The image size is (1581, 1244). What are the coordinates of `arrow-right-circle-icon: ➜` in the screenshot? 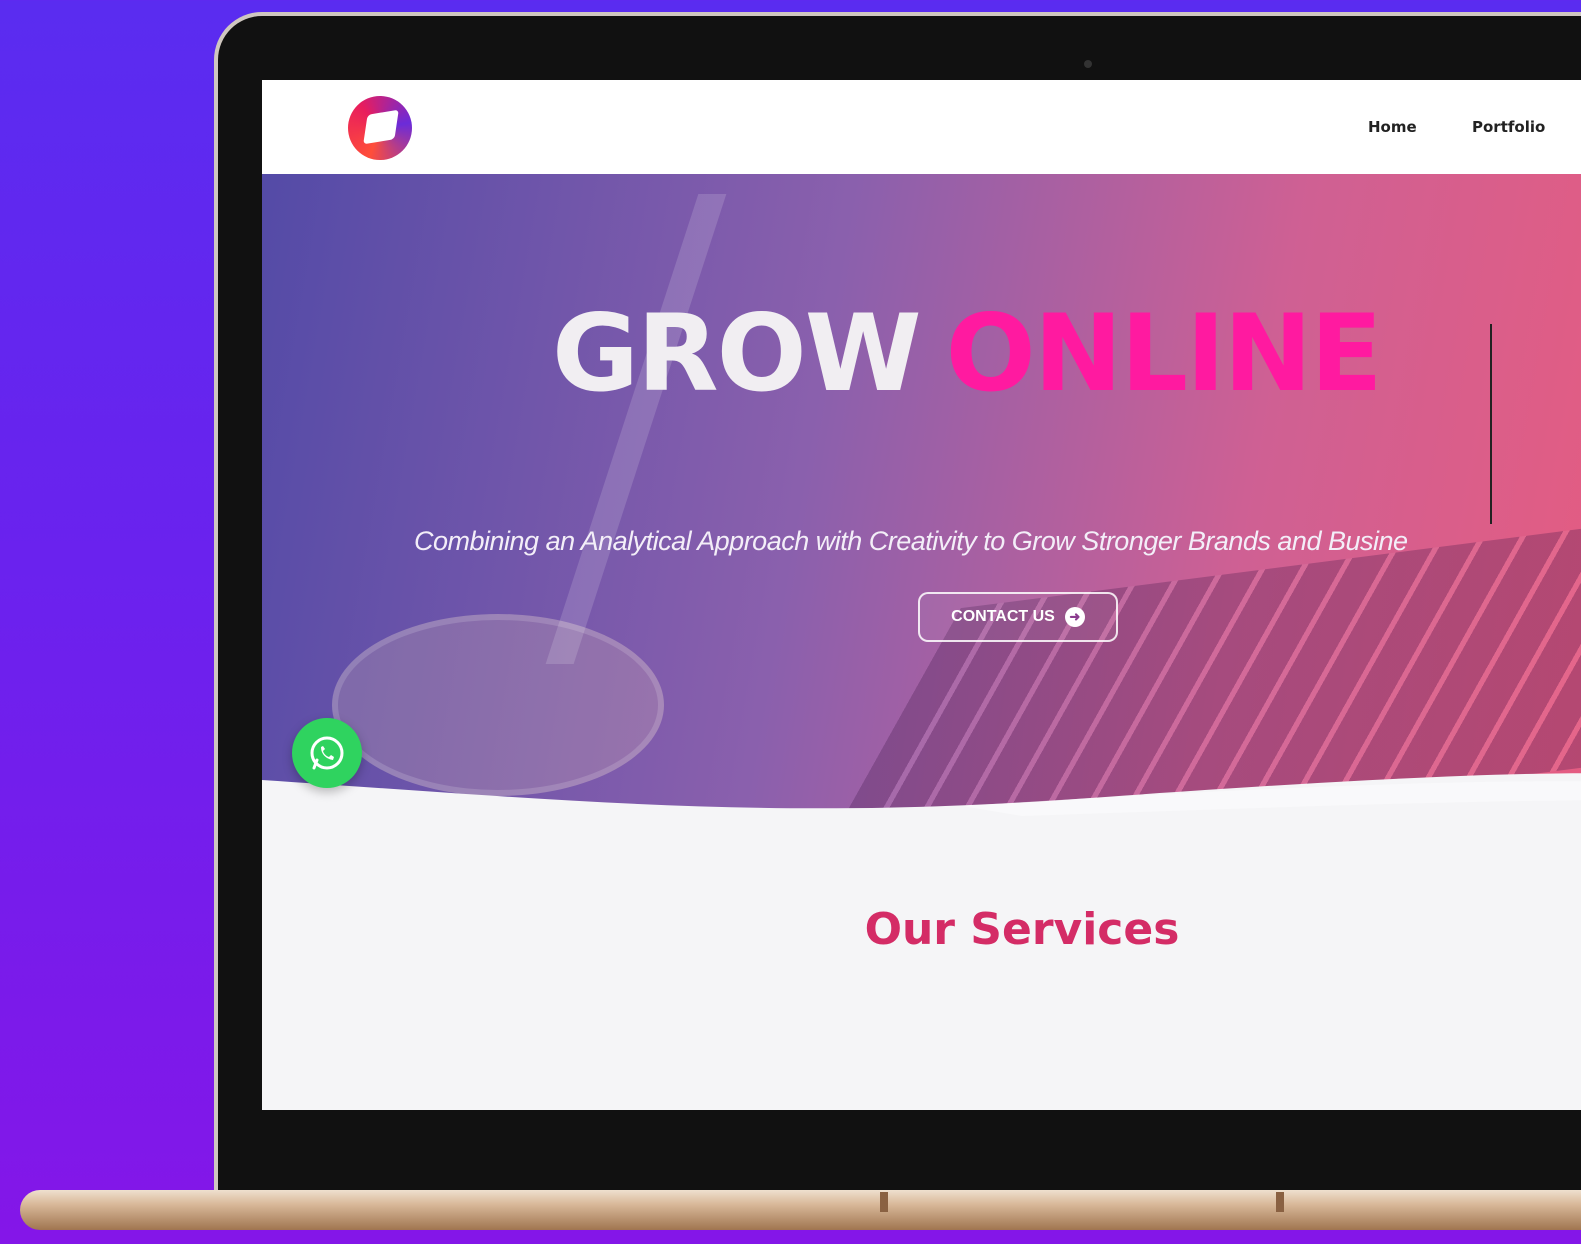 It's located at (1074, 617).